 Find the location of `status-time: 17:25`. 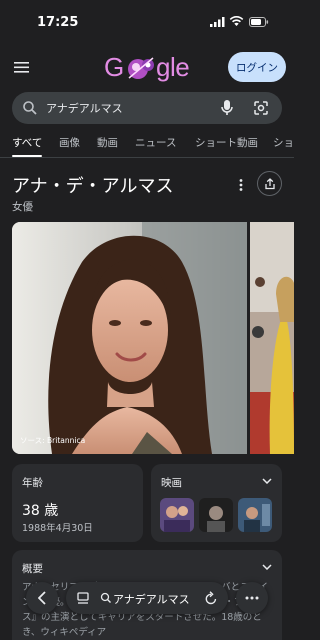

status-time: 17:25 is located at coordinates (58, 22).